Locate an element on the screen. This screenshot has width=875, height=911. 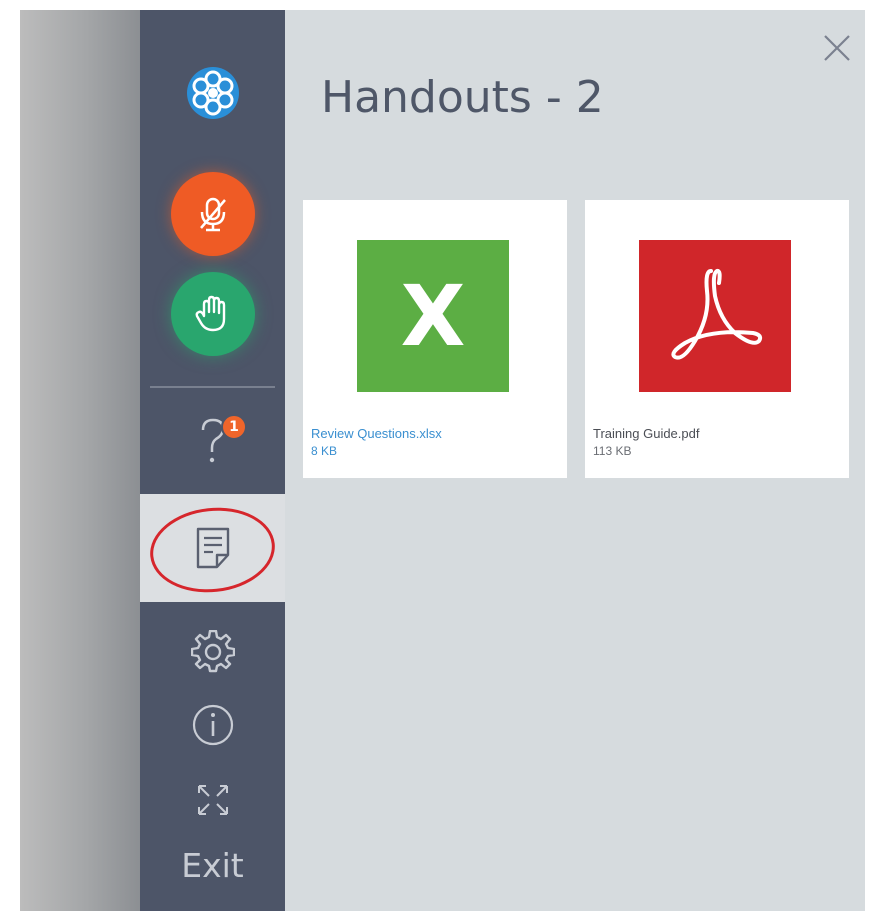
background-area is located at coordinates (80, 460).